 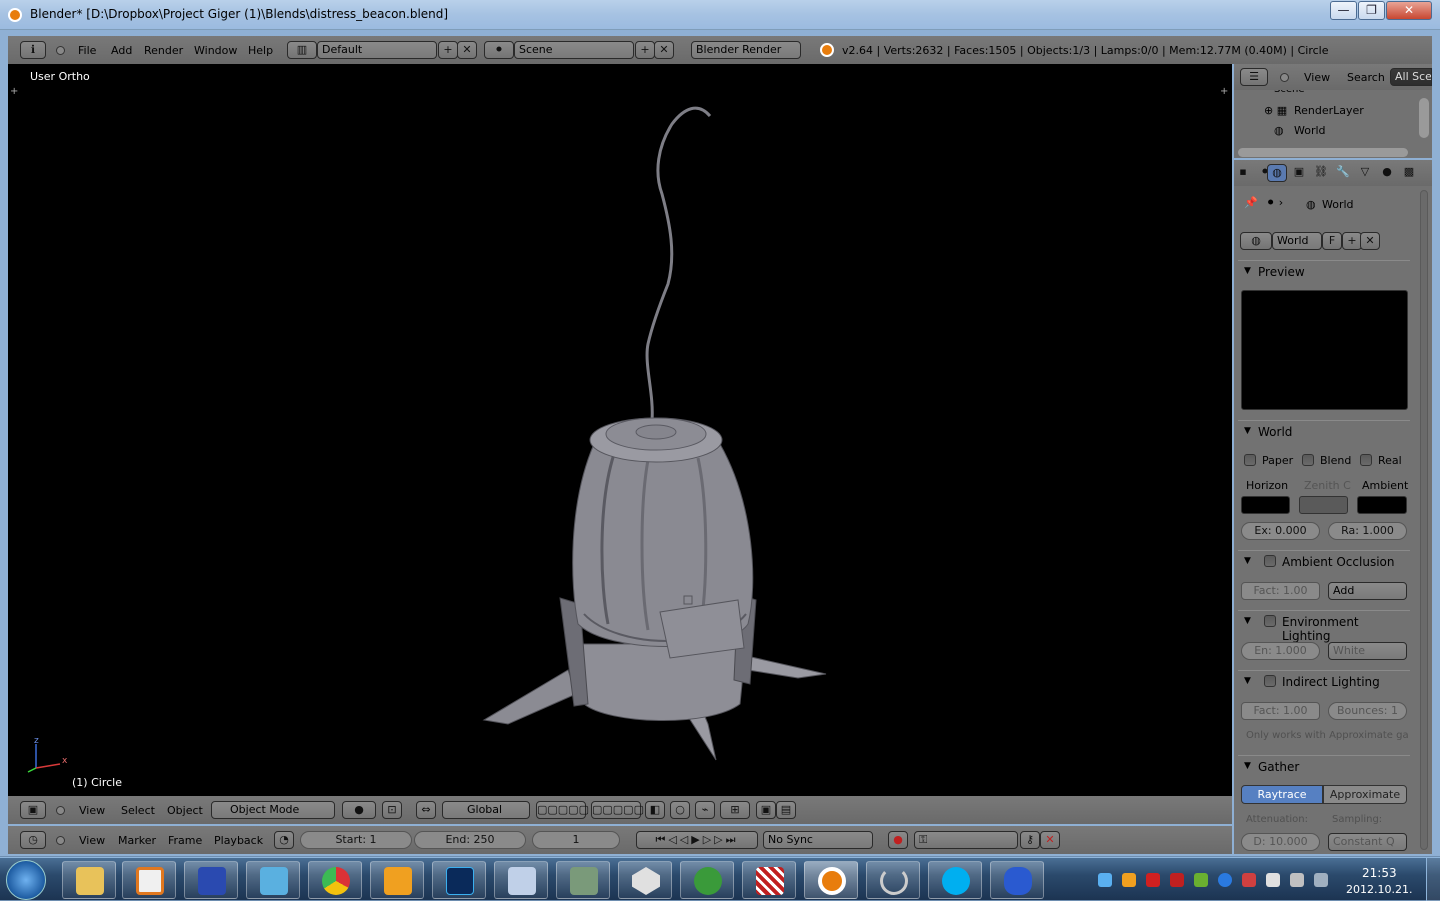 What do you see at coordinates (1411, 77) in the screenshot?
I see `outliner-filter-select: All Scen` at bounding box center [1411, 77].